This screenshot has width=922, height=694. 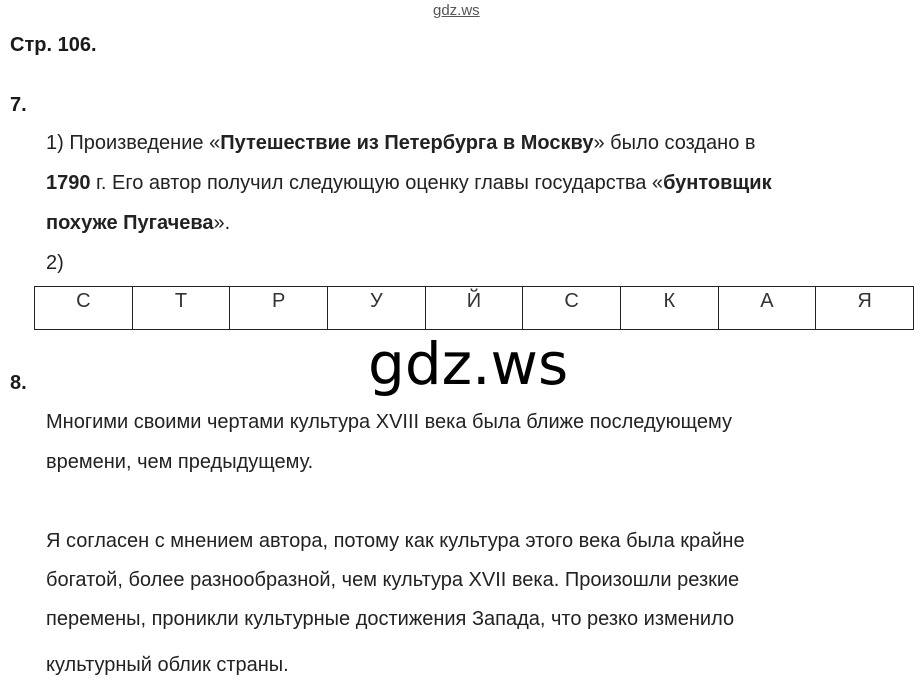 What do you see at coordinates (18, 105) in the screenshot?
I see `task-7-number: 7.` at bounding box center [18, 105].